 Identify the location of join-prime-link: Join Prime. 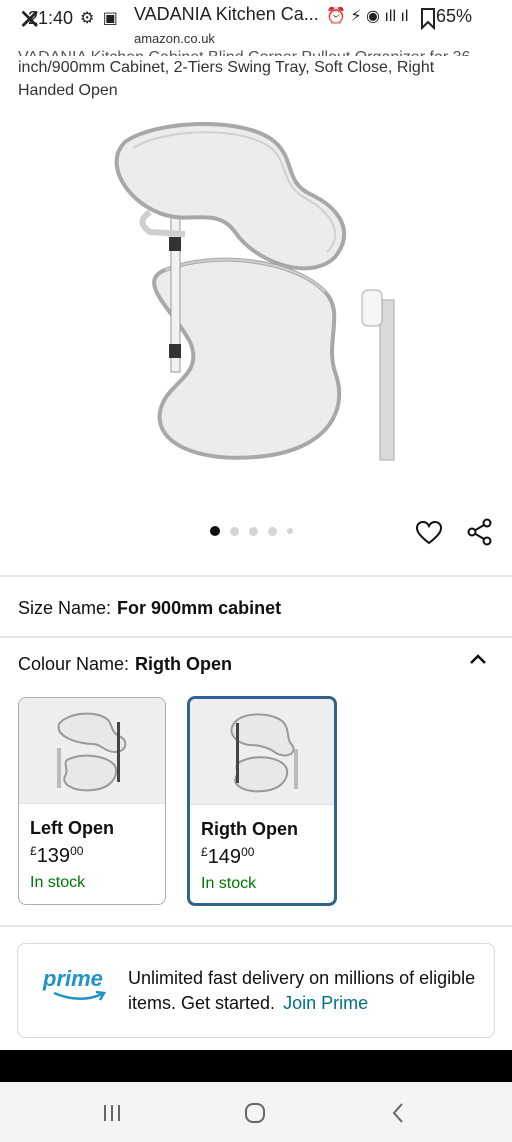
(325, 1003).